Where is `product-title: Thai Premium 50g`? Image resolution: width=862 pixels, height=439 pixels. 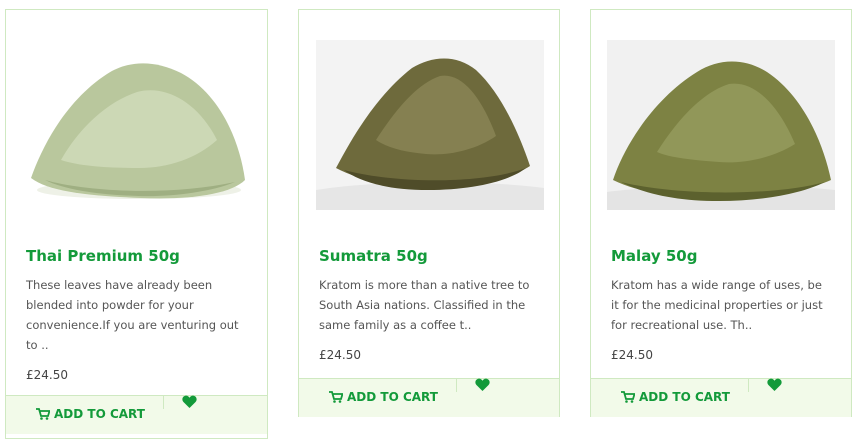 product-title: Thai Premium 50g is located at coordinates (103, 256).